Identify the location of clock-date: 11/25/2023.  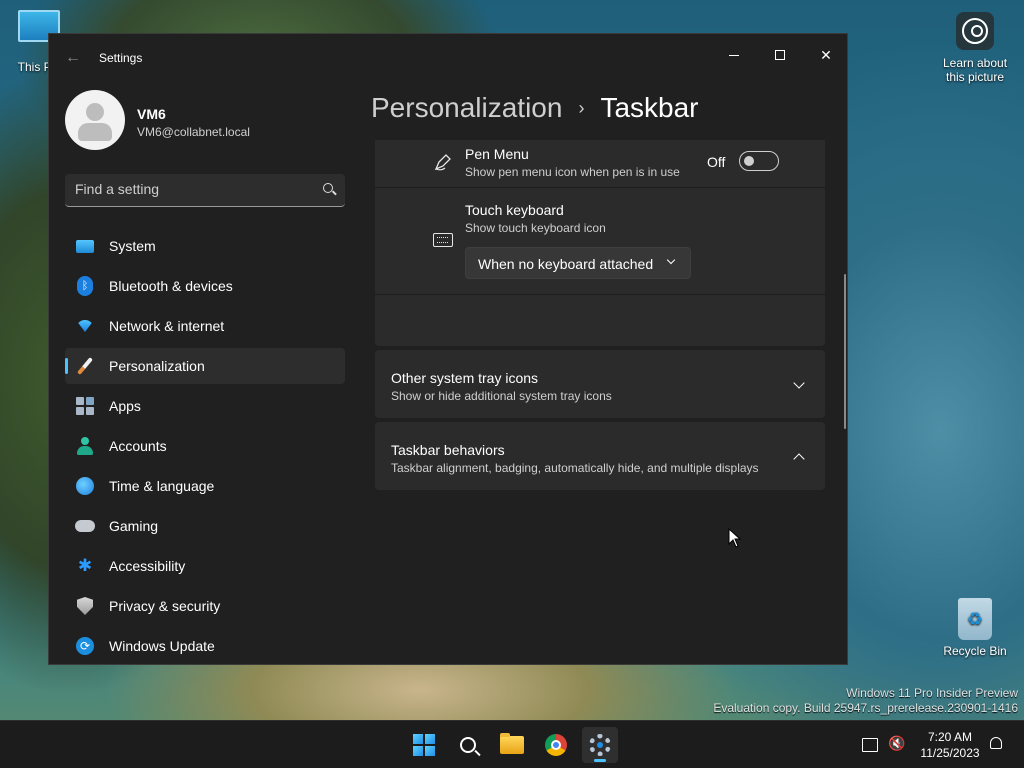
(950, 753).